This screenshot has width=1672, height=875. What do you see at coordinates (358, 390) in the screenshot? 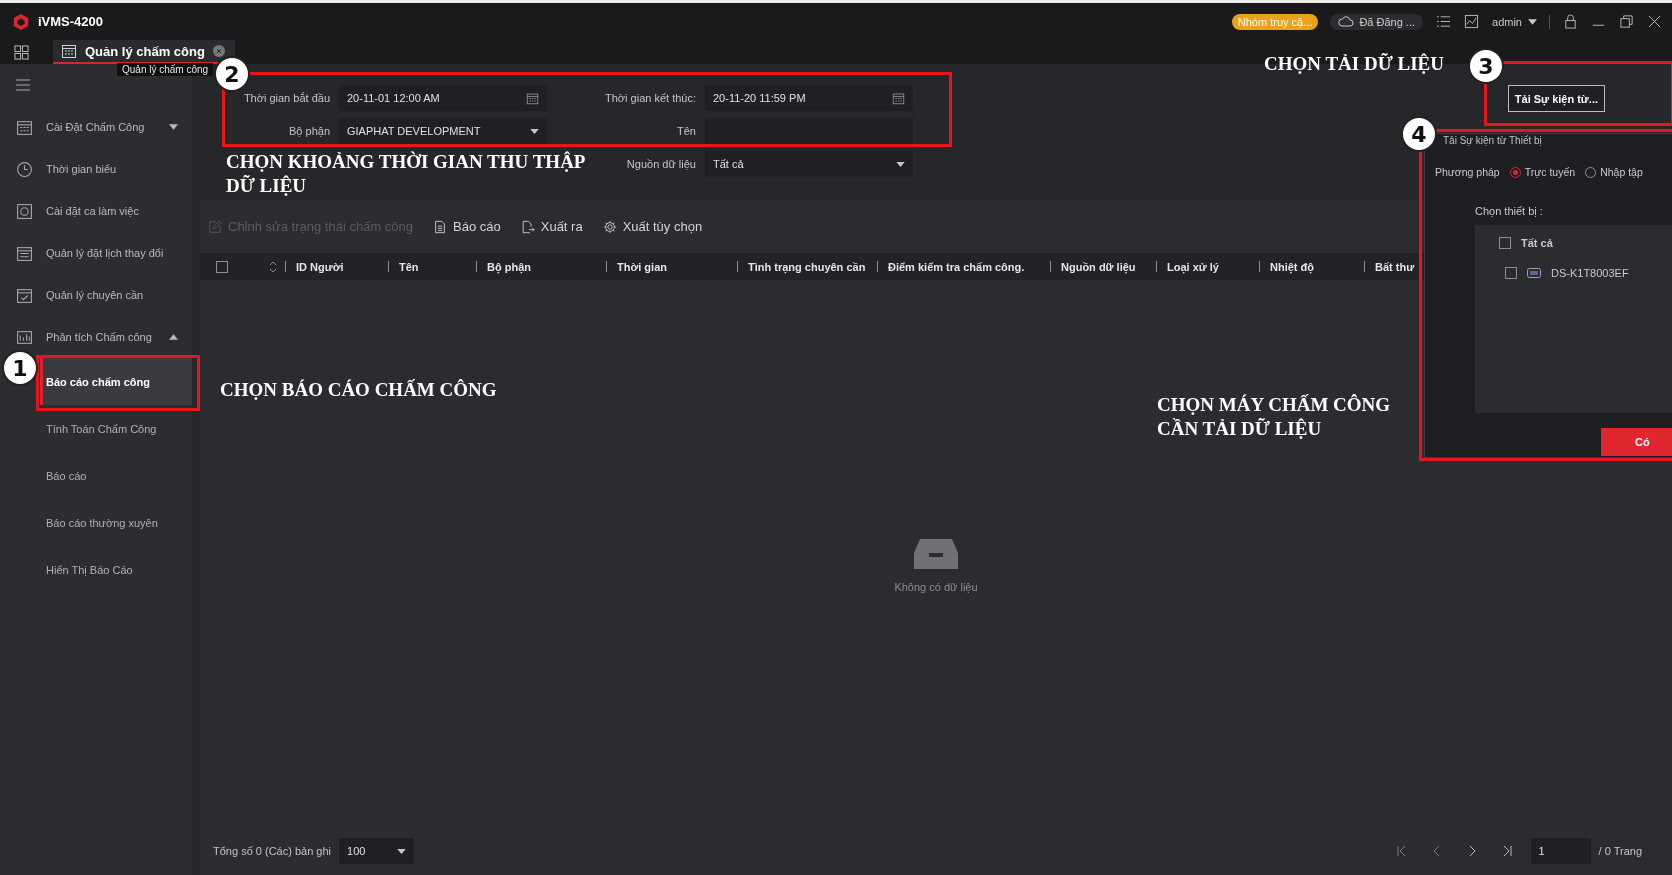
I see `step-caption: CHỌN BÁO CÁO CHẤM CÔNG` at bounding box center [358, 390].